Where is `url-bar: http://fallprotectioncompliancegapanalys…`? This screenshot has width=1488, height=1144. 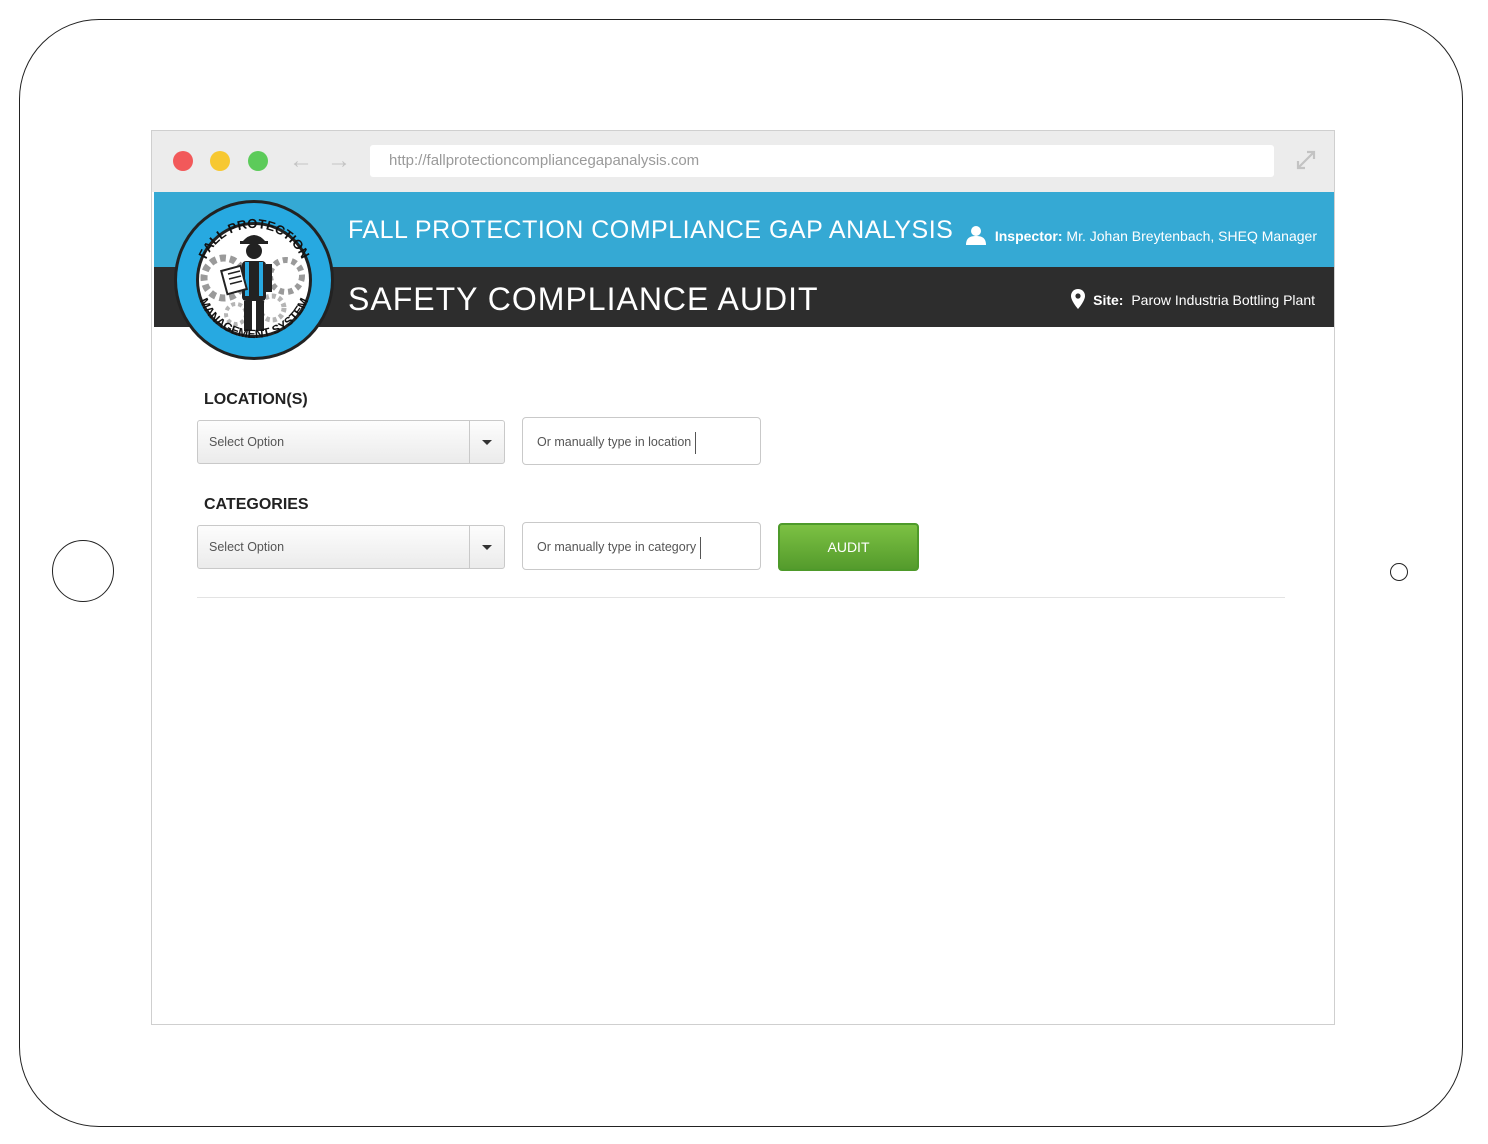
url-bar: http://fallprotectioncompliancegapanalys… is located at coordinates (822, 161).